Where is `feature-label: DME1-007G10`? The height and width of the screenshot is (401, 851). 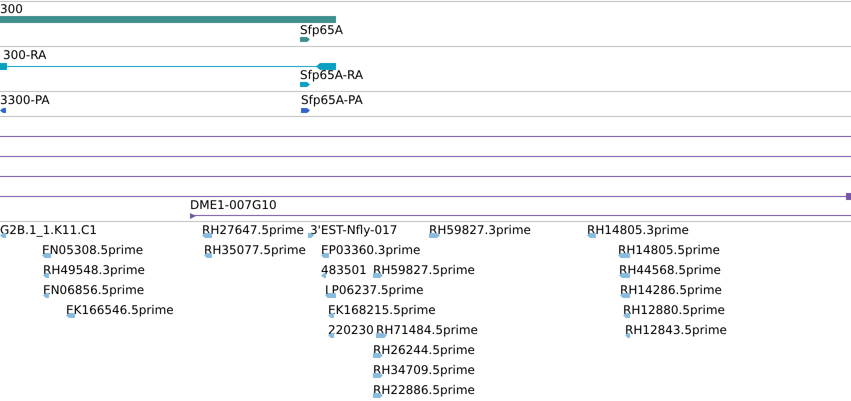 feature-label: DME1-007G10 is located at coordinates (233, 205).